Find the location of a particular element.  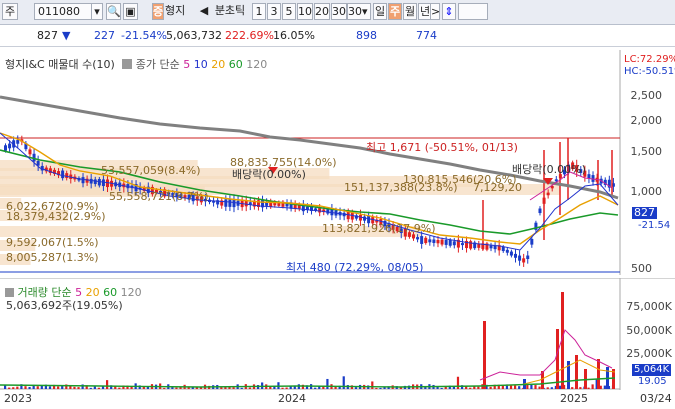

profile-label-8: 18,379,432(2.9%) is located at coordinates (56, 216).